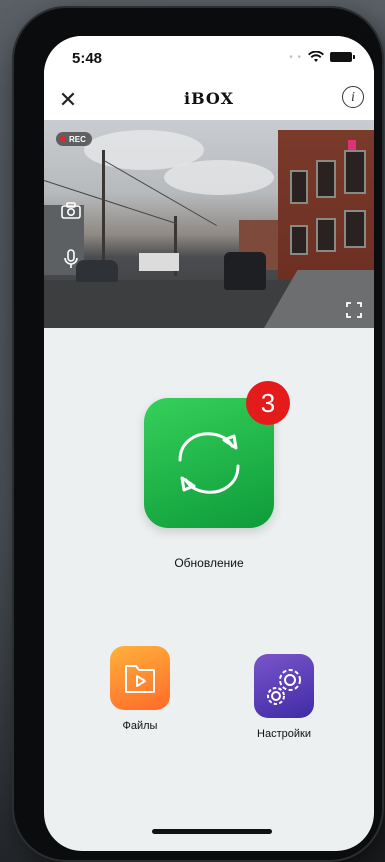 This screenshot has width=385, height=862. What do you see at coordinates (159, 262) in the screenshot?
I see `truck` at bounding box center [159, 262].